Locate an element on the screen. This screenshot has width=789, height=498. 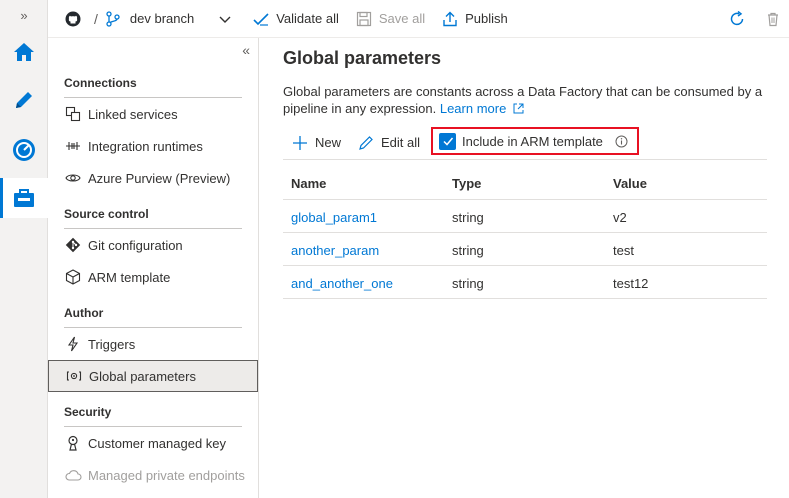
cube-icon is located at coordinates (73, 277).